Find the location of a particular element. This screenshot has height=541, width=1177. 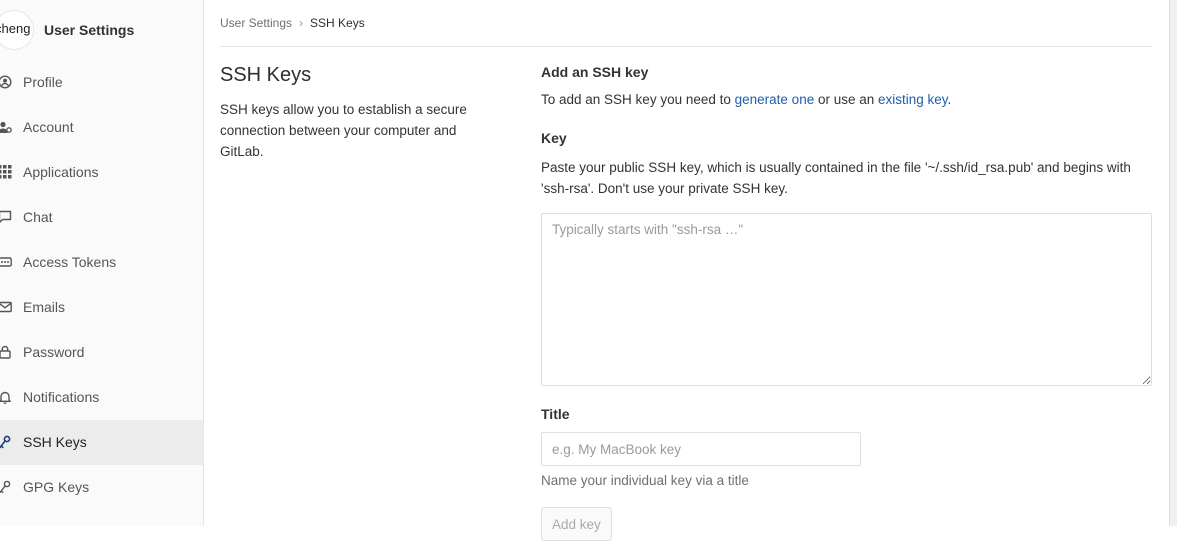

lock-icon is located at coordinates (5, 352).